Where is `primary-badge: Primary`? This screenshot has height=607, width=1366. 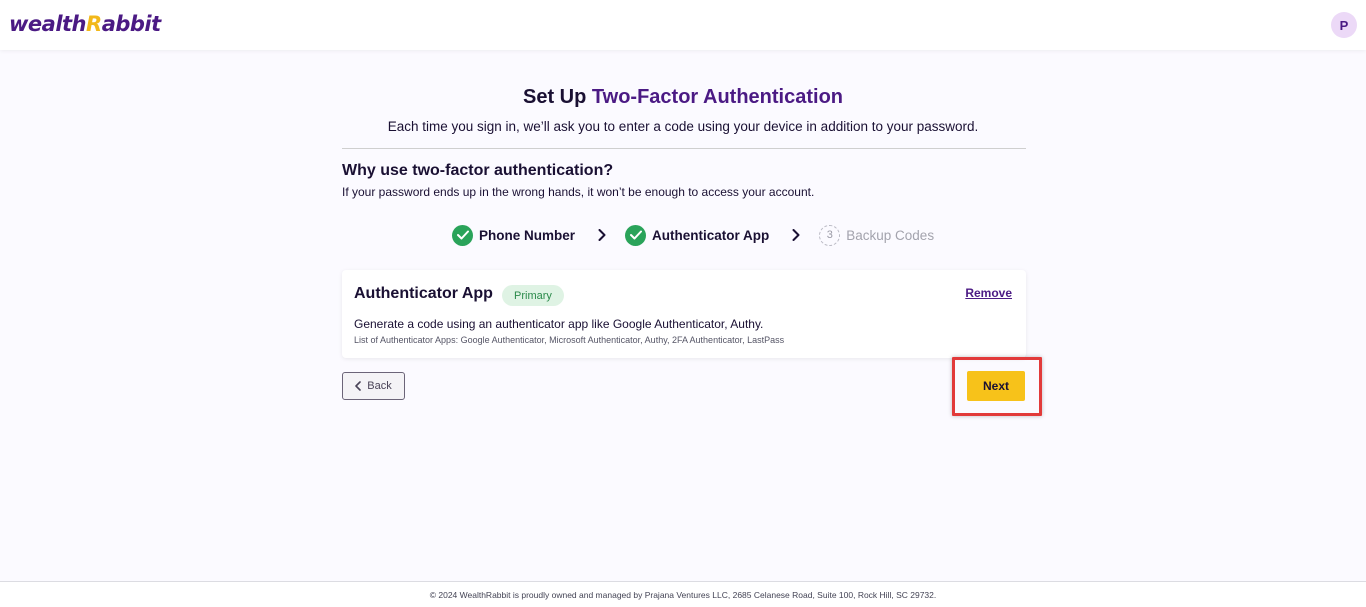
primary-badge: Primary is located at coordinates (533, 295).